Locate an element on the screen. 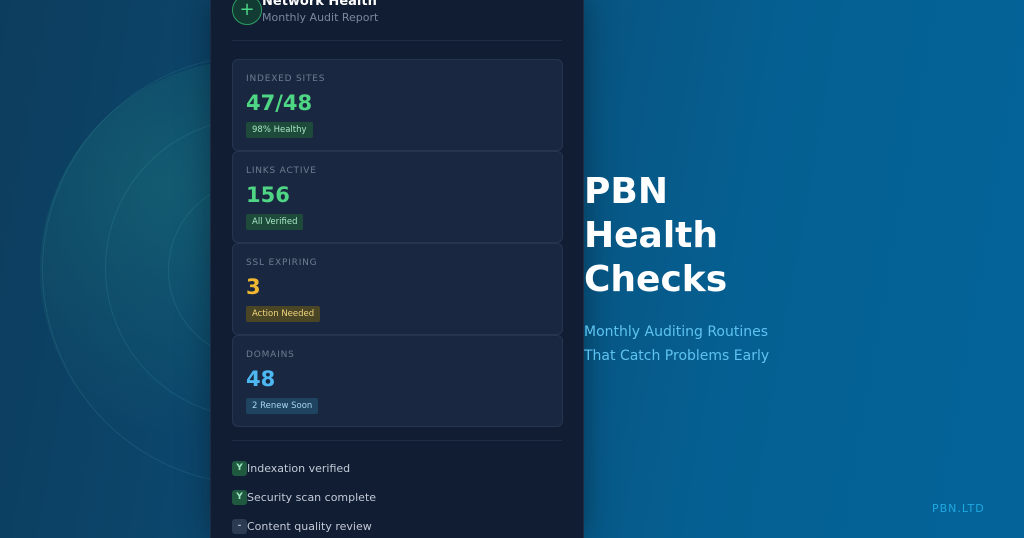  hero-title-line: PBN is located at coordinates (626, 191).